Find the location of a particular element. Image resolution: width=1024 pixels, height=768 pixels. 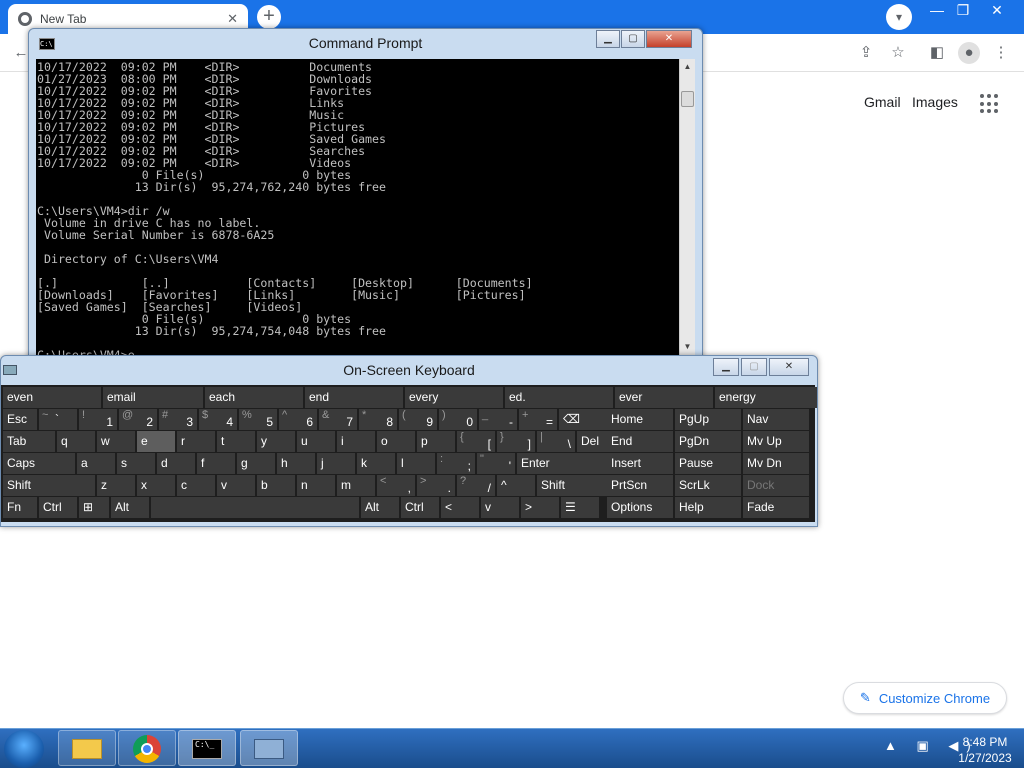

side-key-mv-up: Mv Up is located at coordinates (776, 441).